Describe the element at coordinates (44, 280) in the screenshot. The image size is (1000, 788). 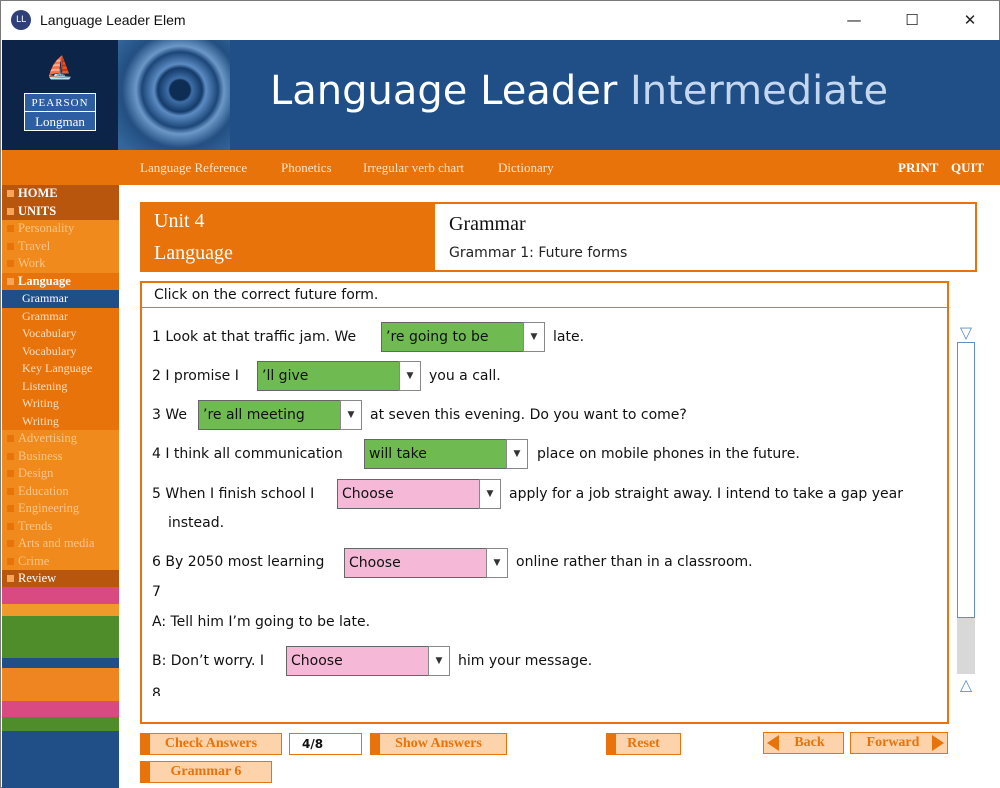
I see `sidebar-label: Language` at that location.